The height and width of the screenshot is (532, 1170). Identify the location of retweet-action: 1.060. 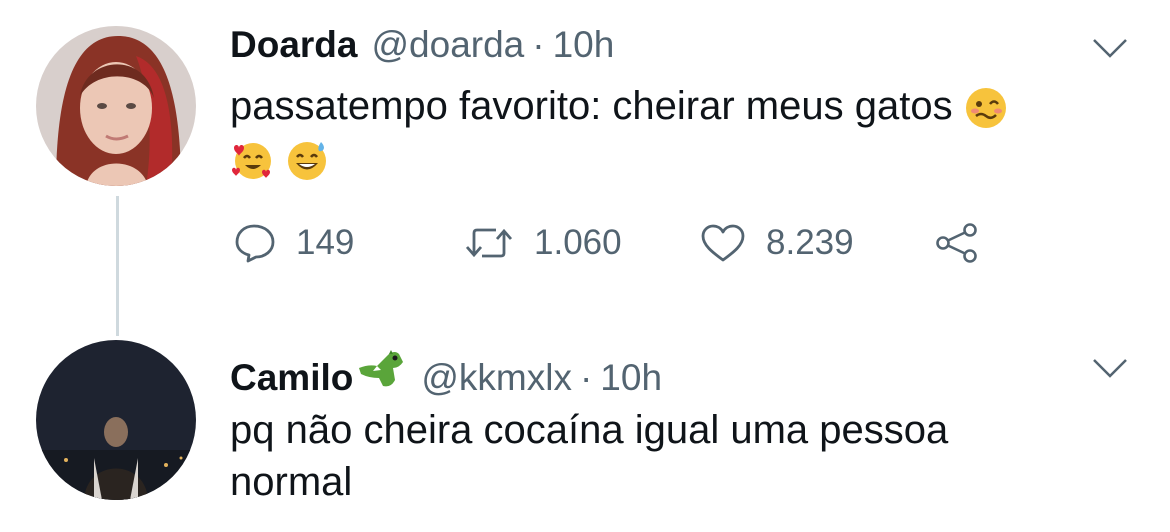
(582, 243).